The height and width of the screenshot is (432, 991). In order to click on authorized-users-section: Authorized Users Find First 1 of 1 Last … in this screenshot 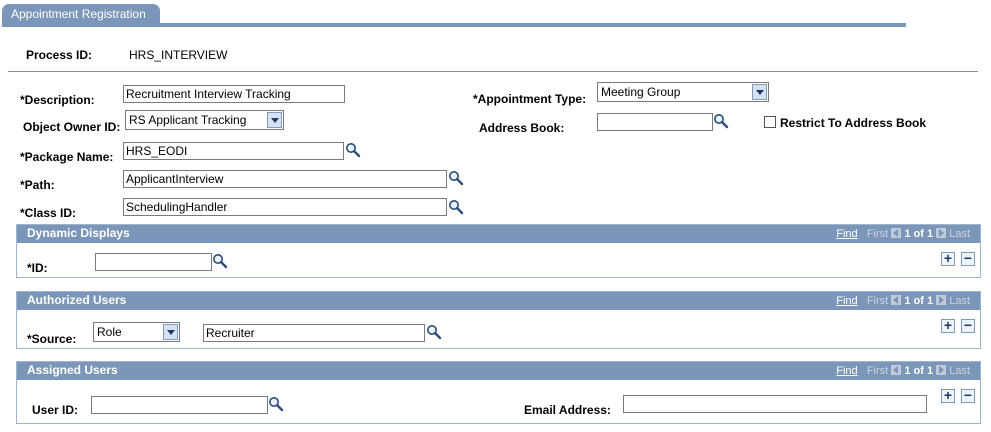, I will do `click(498, 320)`.